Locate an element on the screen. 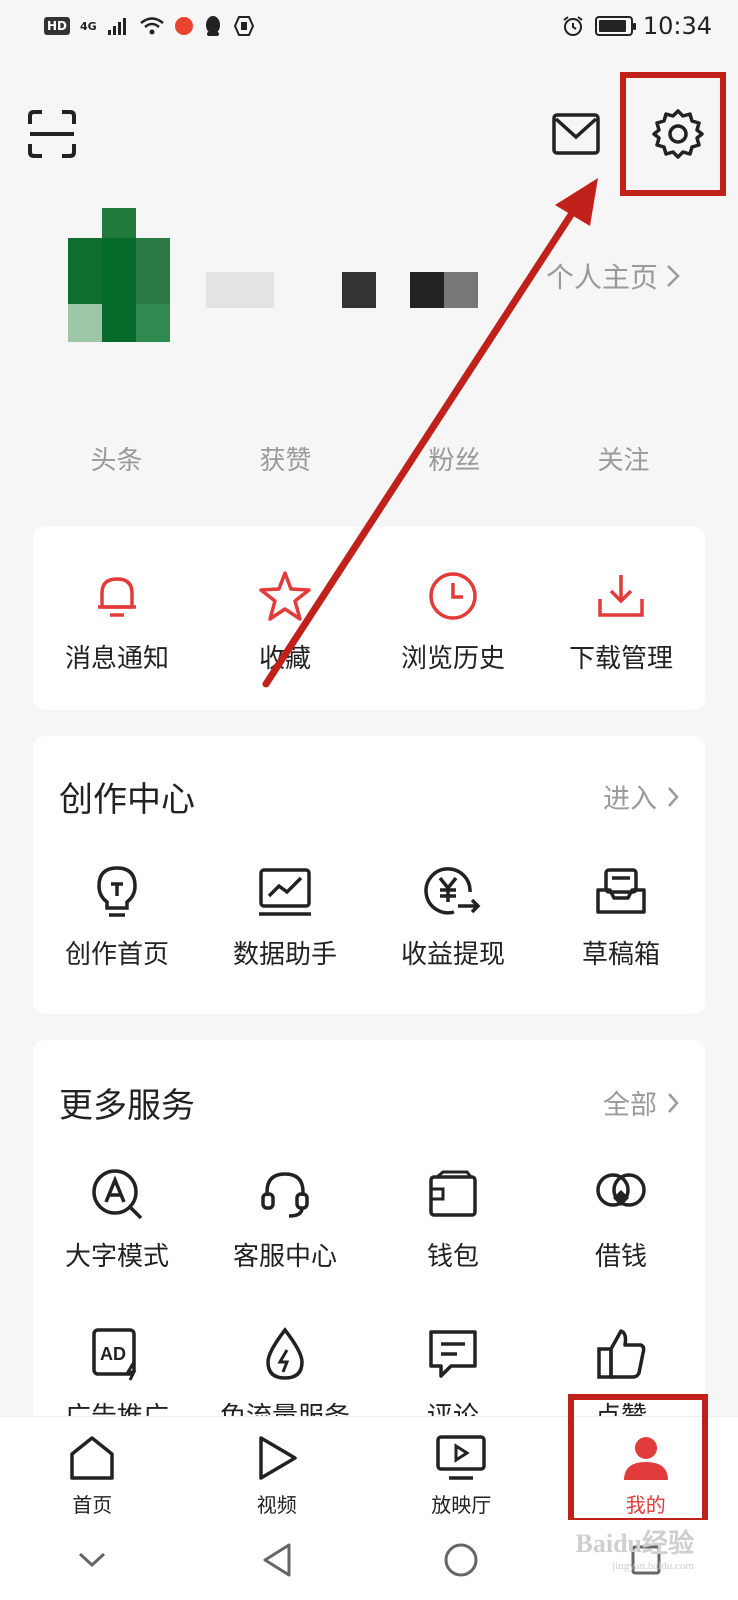 This screenshot has width=738, height=1600. creation-center-enter-link: 进入 is located at coordinates (641, 796).